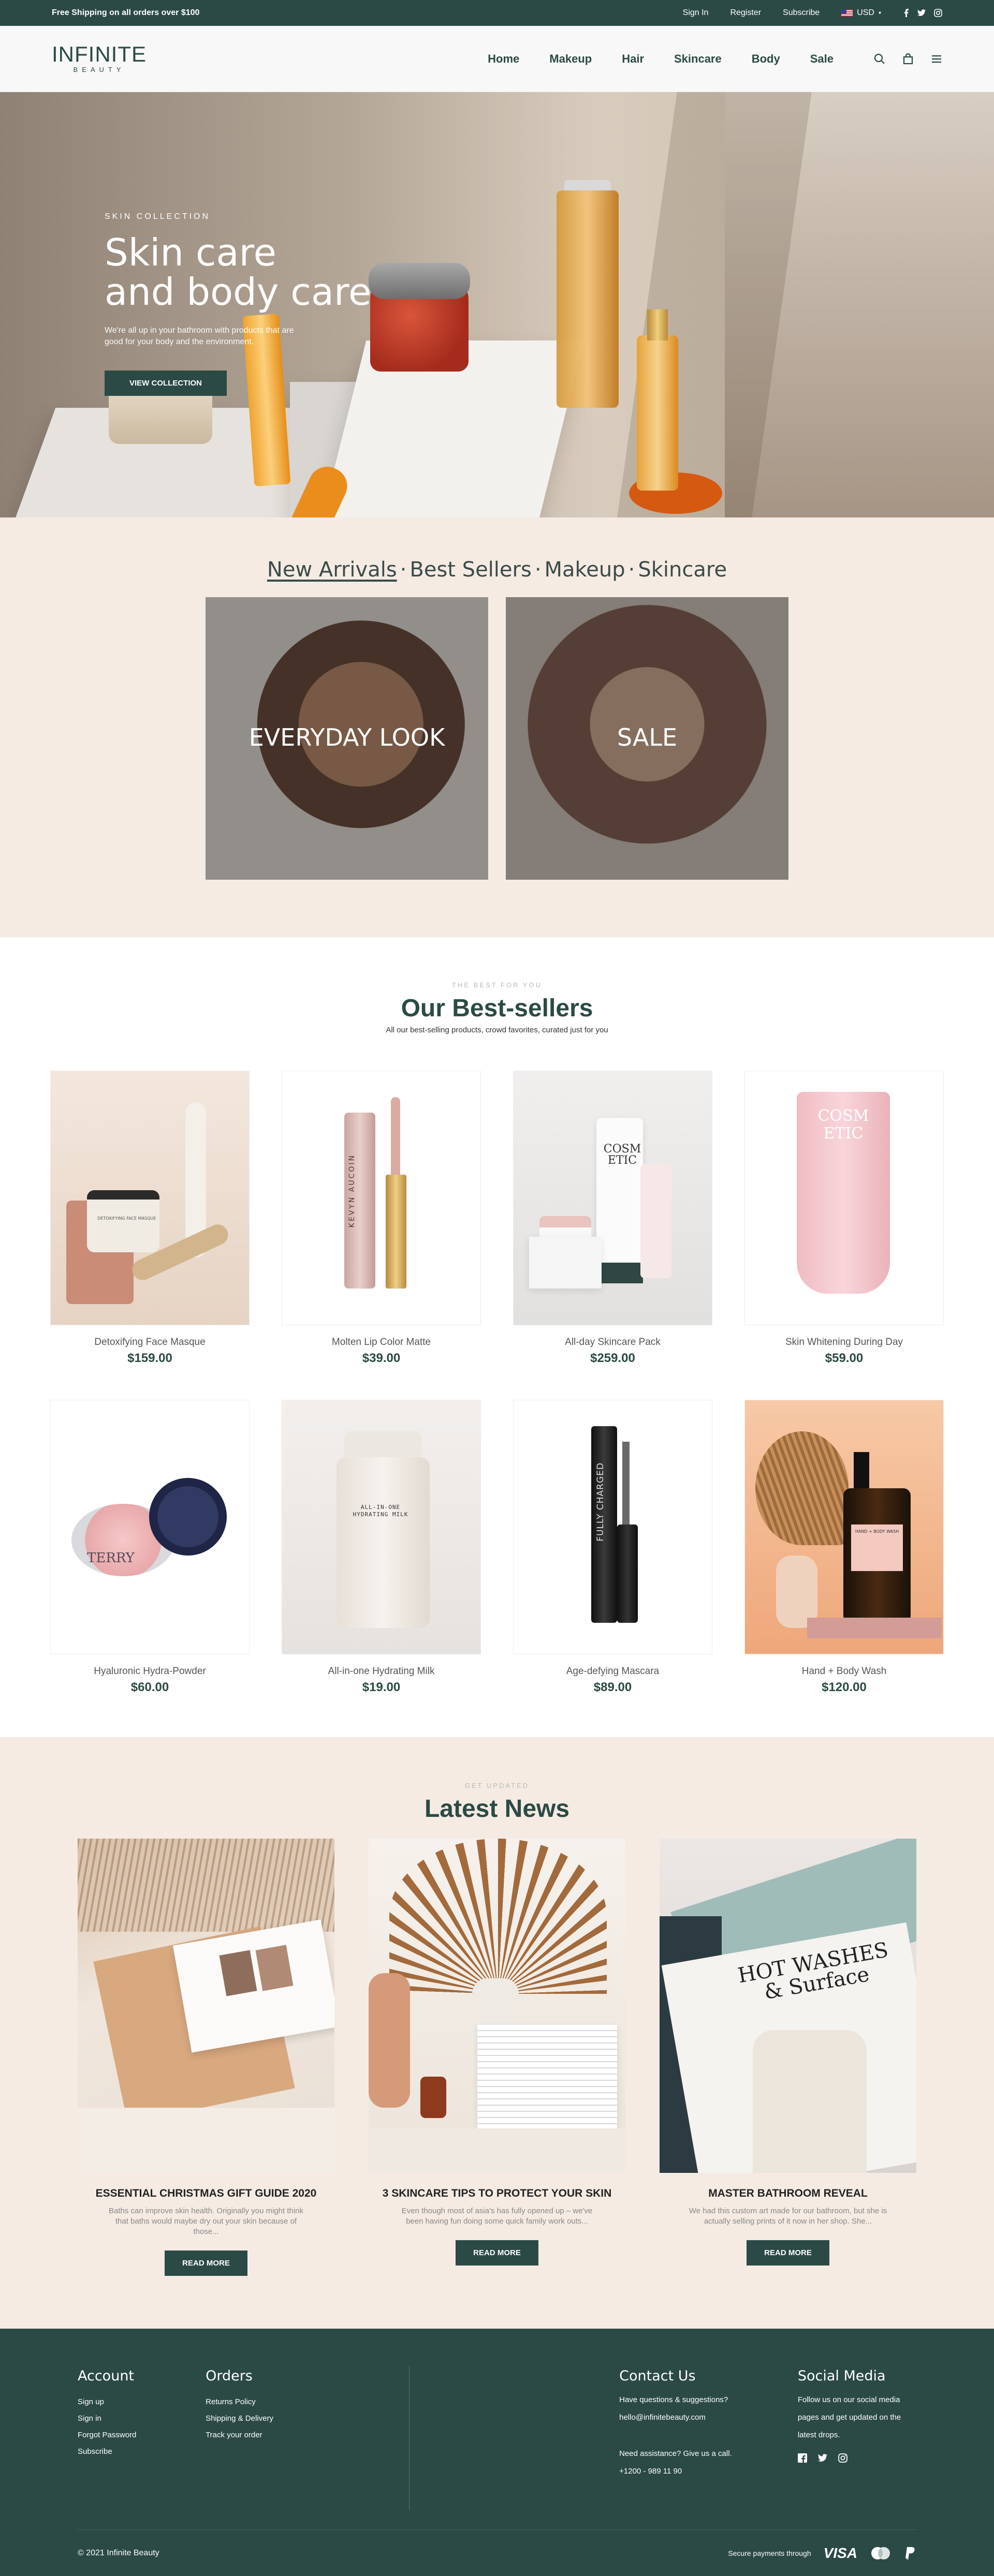  I want to click on category-card-everyday-look: EVERYDAY LOOK, so click(347, 738).